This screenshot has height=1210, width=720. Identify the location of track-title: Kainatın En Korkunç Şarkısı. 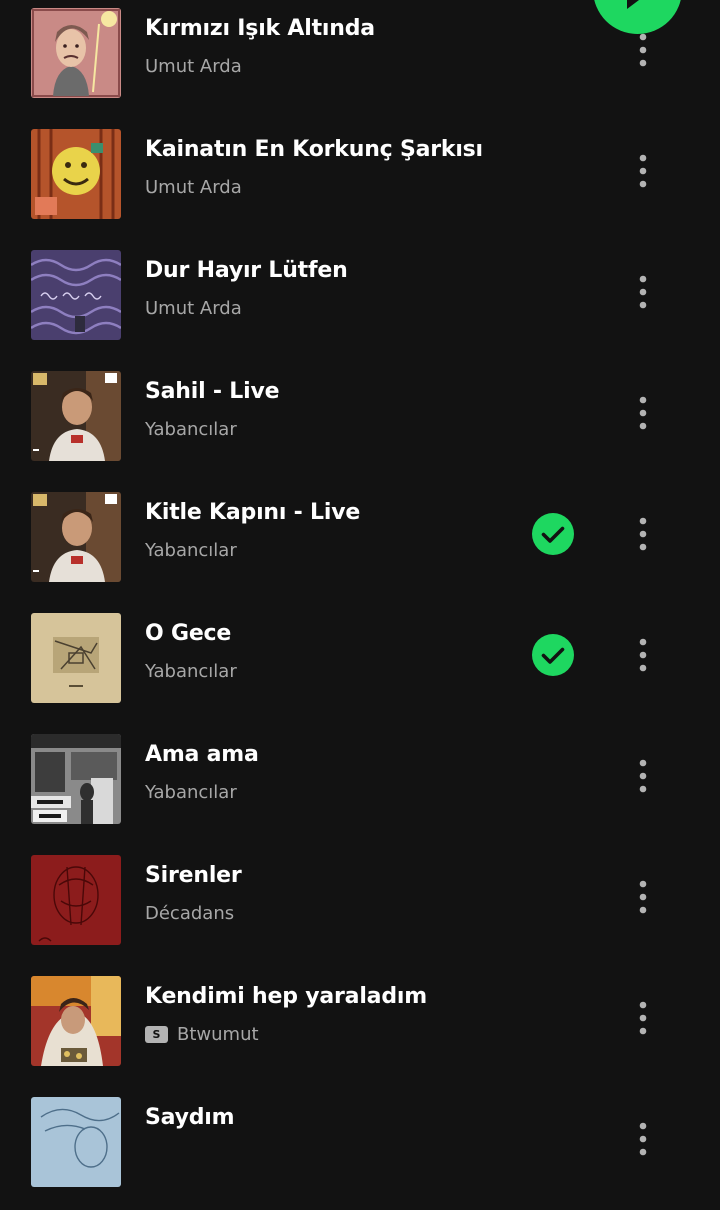
(314, 149).